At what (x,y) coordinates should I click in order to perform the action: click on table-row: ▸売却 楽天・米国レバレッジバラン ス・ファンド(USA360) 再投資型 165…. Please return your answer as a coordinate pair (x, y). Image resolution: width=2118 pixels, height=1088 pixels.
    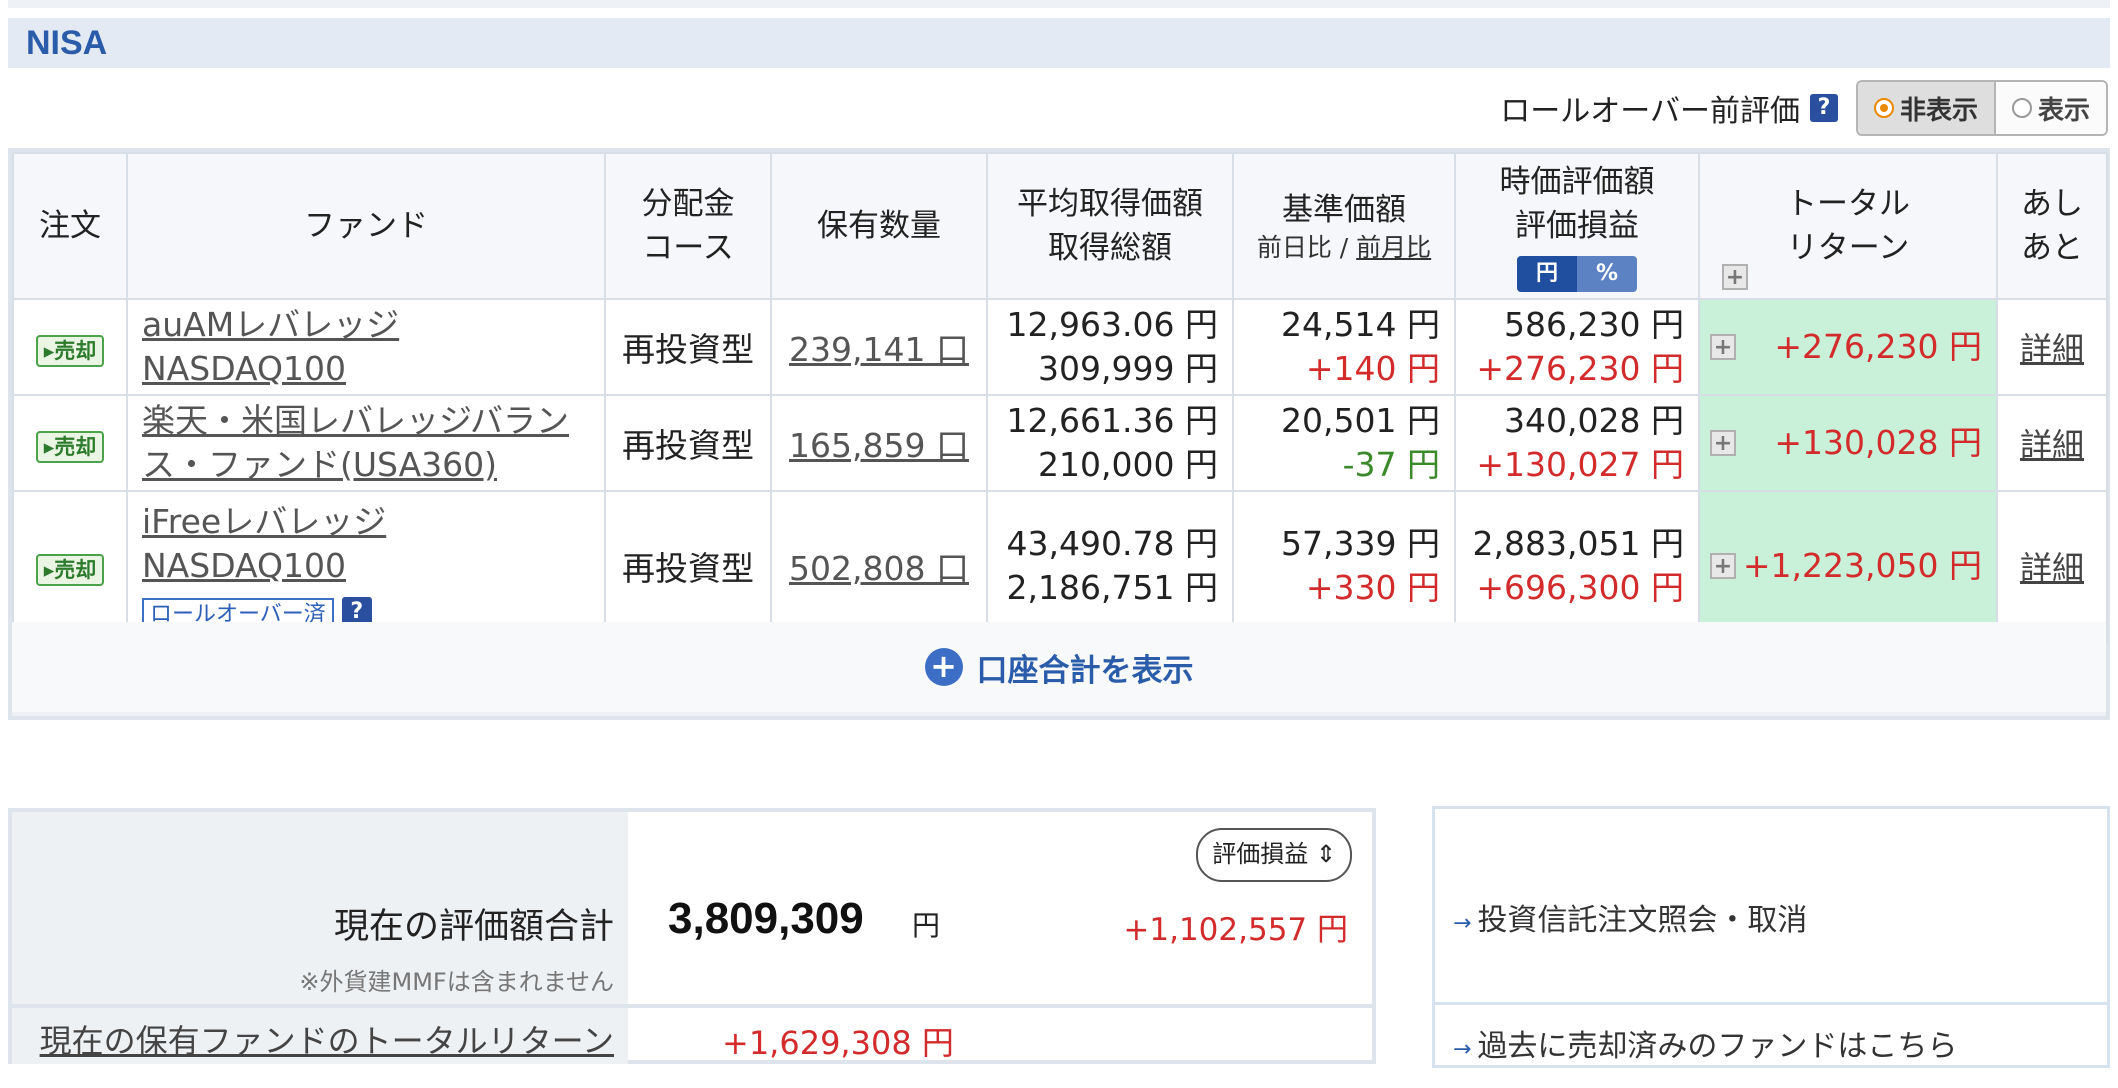
    Looking at the image, I should click on (1060, 443).